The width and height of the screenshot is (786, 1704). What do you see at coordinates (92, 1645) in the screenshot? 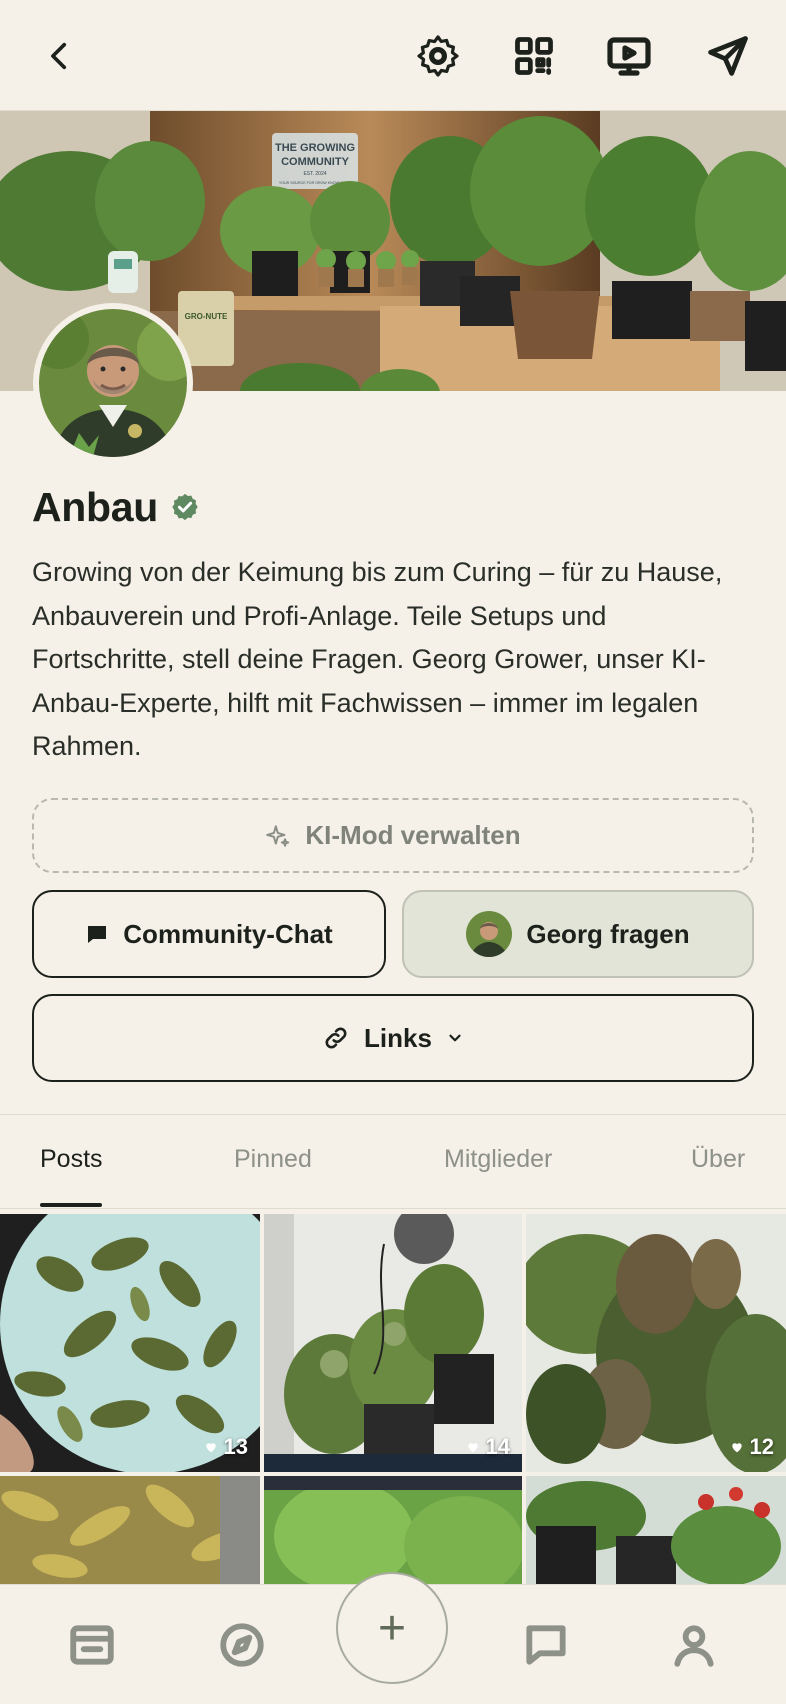
I see `feed-icon` at bounding box center [92, 1645].